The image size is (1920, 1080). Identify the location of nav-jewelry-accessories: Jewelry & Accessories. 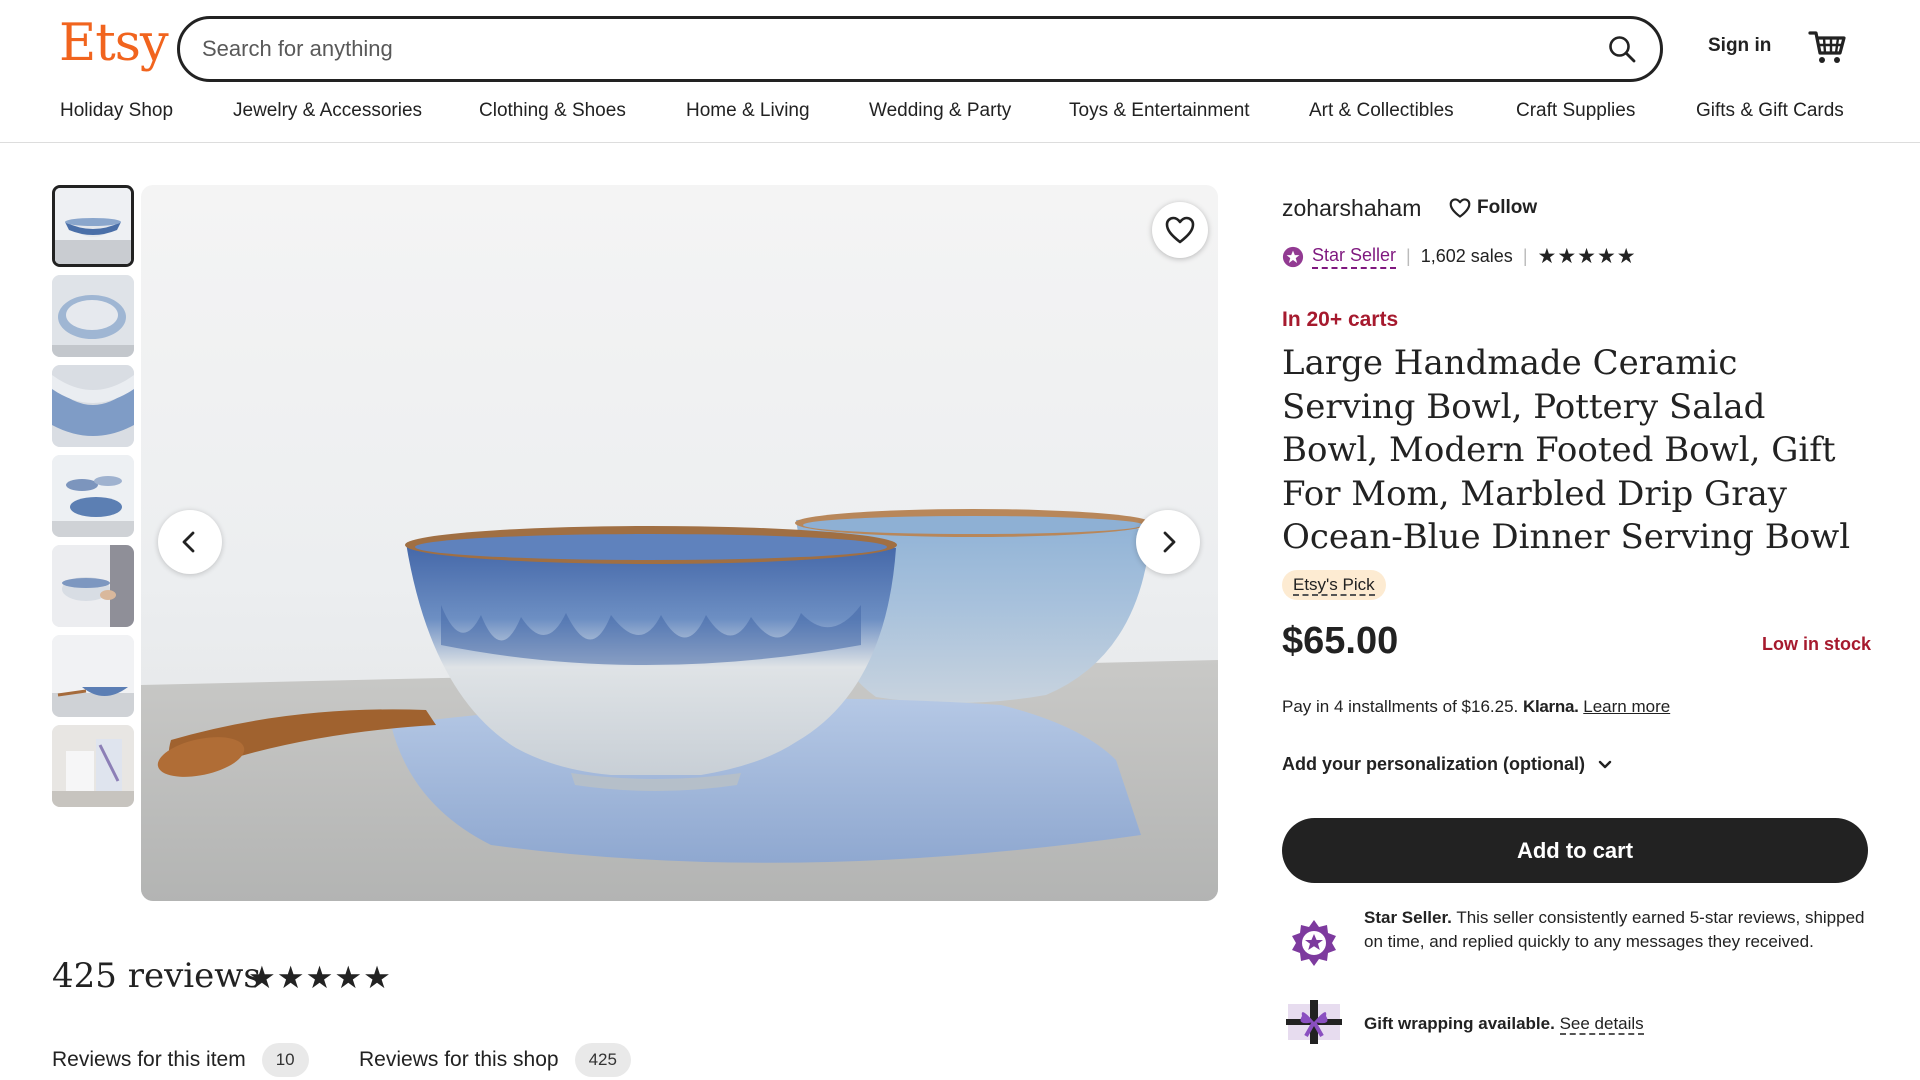
(327, 111).